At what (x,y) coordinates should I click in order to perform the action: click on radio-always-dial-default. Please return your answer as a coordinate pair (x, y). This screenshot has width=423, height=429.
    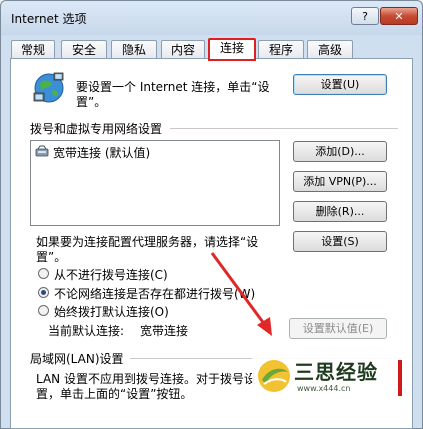
    Looking at the image, I should click on (43, 310).